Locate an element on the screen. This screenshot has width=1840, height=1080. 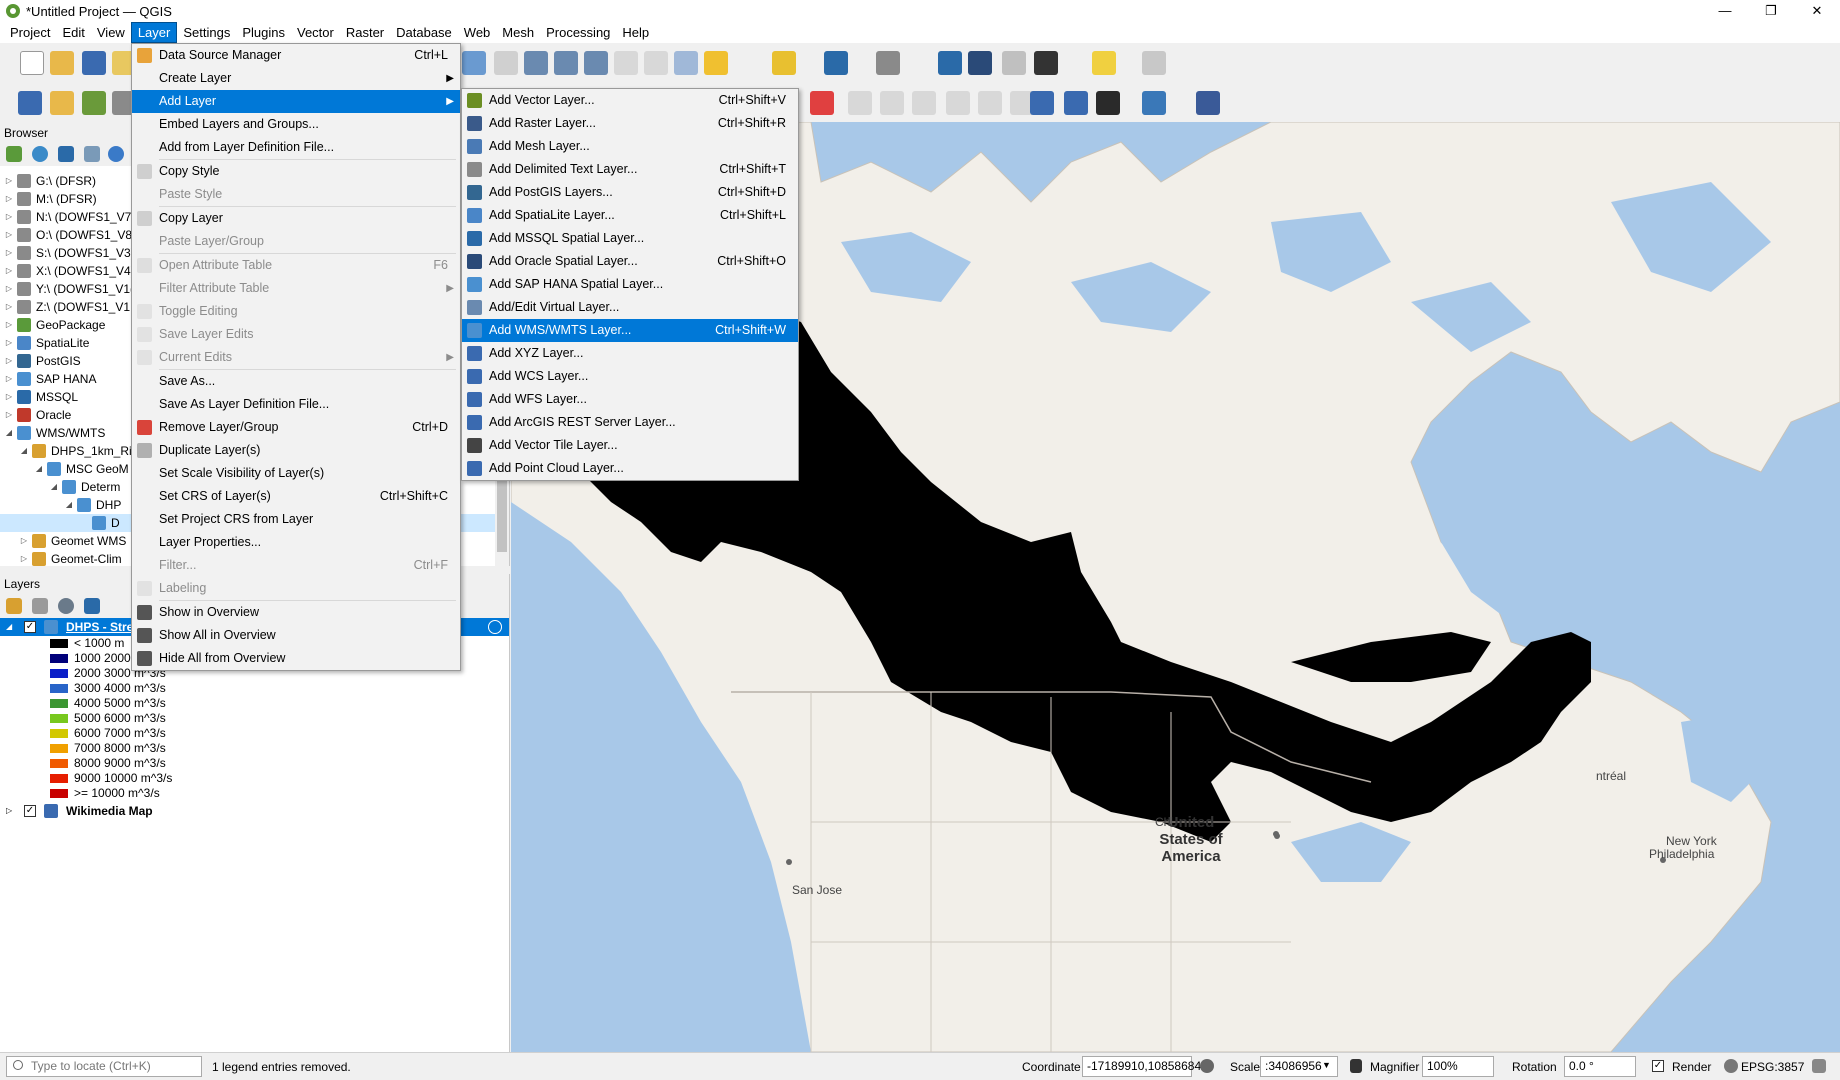
python-icon is located at coordinates (1154, 103).